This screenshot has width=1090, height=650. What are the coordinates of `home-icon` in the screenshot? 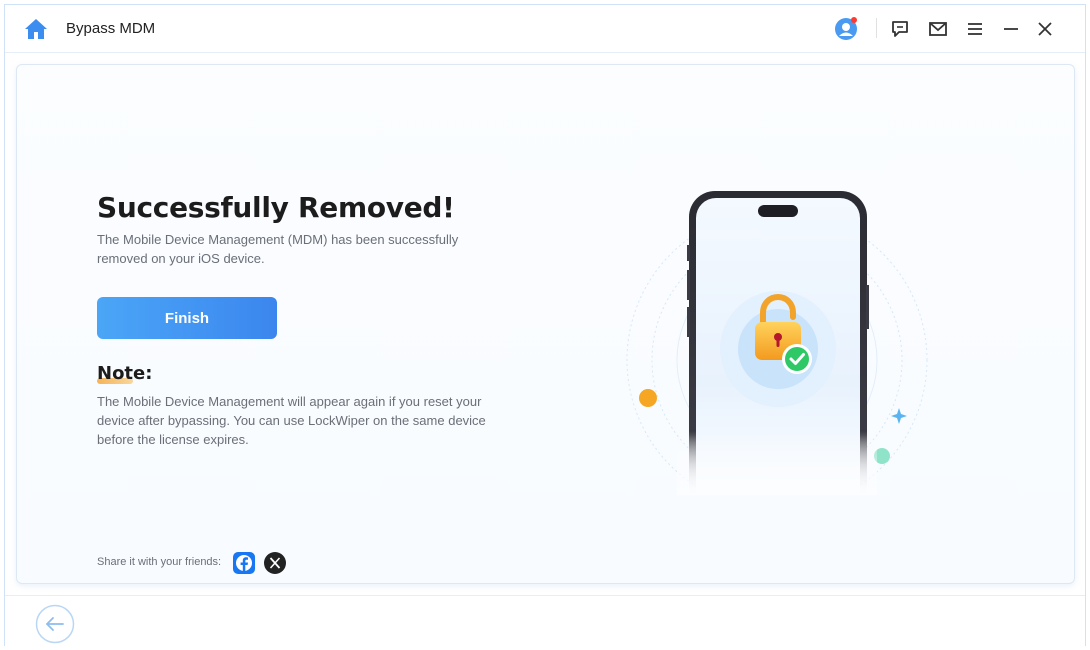 It's located at (36, 29).